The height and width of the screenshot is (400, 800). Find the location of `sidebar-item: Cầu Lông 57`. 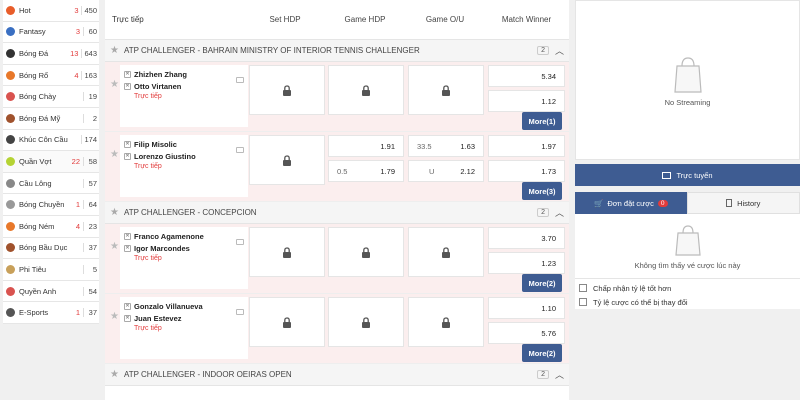

sidebar-item: Cầu Lông 57 is located at coordinates (51, 183).